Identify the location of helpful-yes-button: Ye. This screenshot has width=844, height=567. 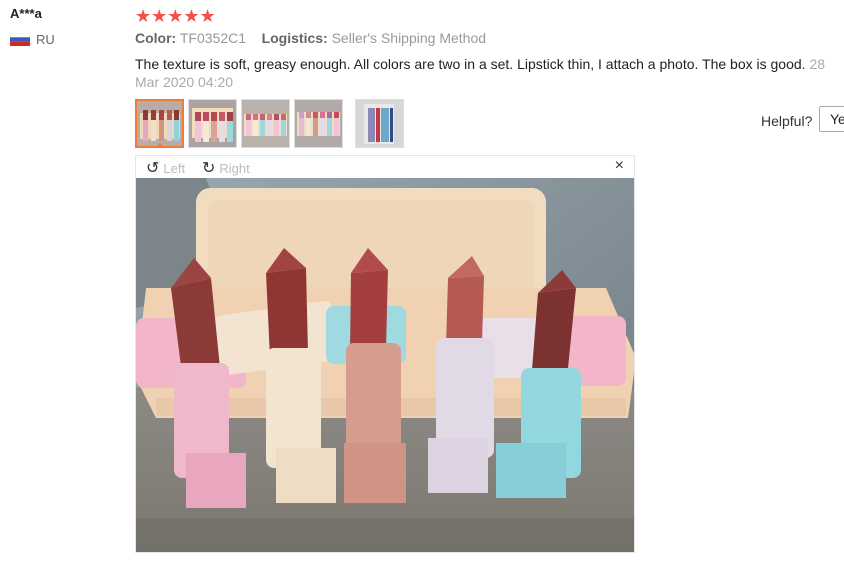
(831, 119).